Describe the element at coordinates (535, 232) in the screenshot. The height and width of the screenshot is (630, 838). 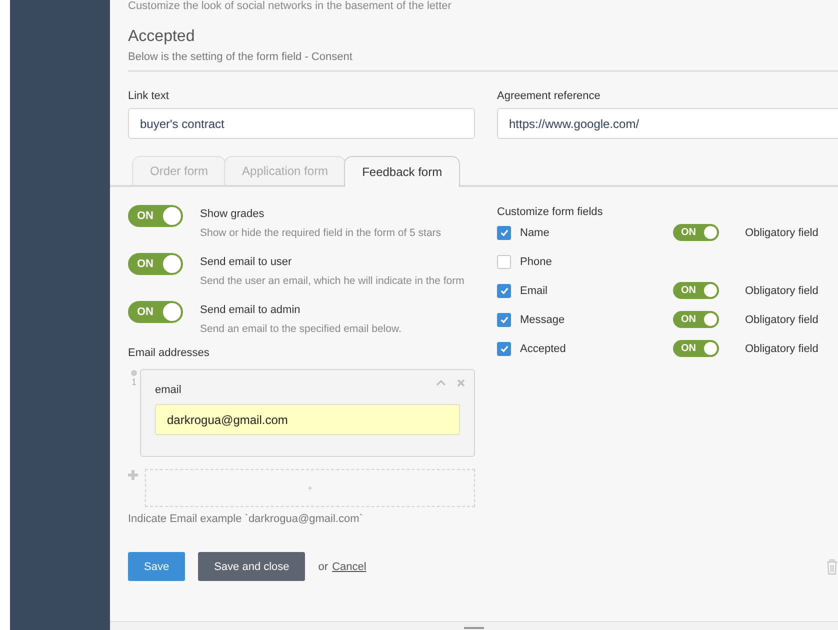
I see `field-name: Name` at that location.